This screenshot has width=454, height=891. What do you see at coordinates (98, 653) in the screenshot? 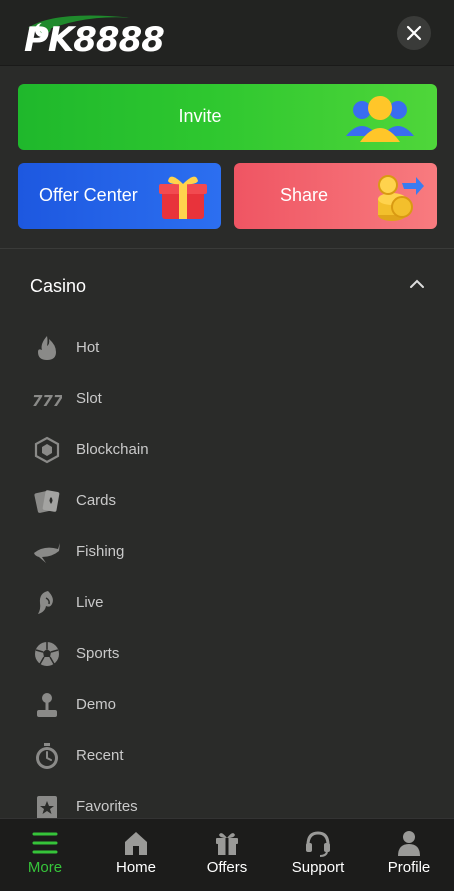
I see `casino-item-label: Sports` at bounding box center [98, 653].